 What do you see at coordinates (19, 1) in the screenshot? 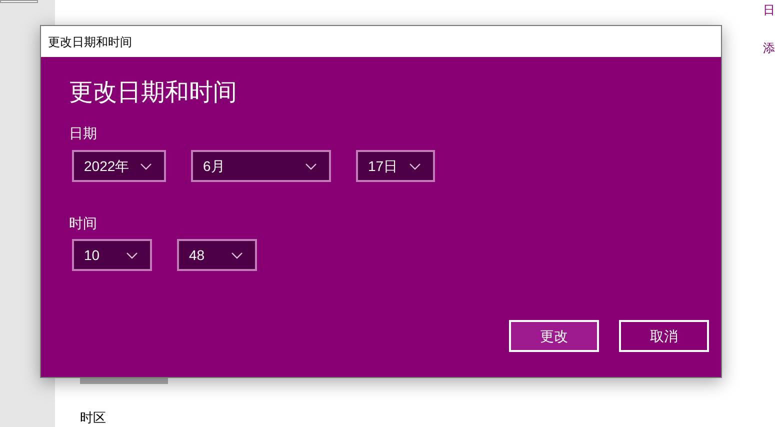
I see `sidebar-box` at bounding box center [19, 1].